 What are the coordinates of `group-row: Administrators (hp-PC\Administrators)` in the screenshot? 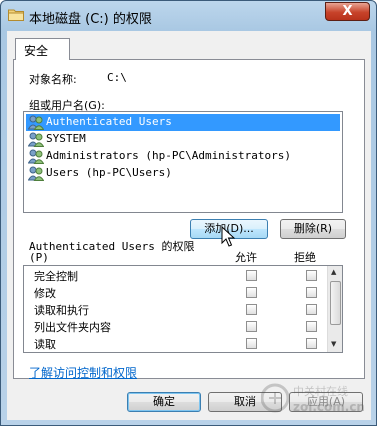 It's located at (183, 156).